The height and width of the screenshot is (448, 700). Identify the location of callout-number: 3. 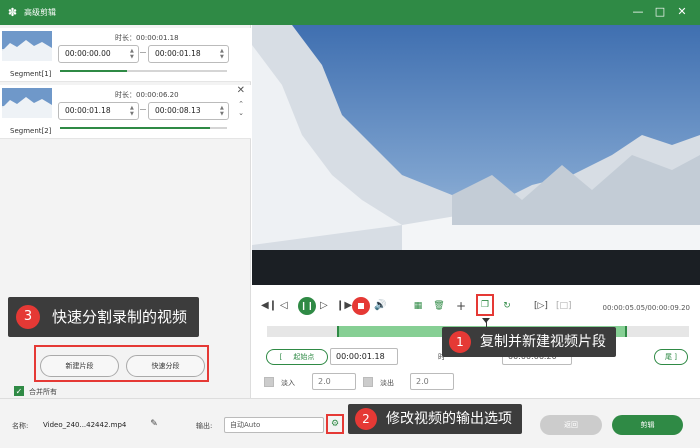
(28, 317).